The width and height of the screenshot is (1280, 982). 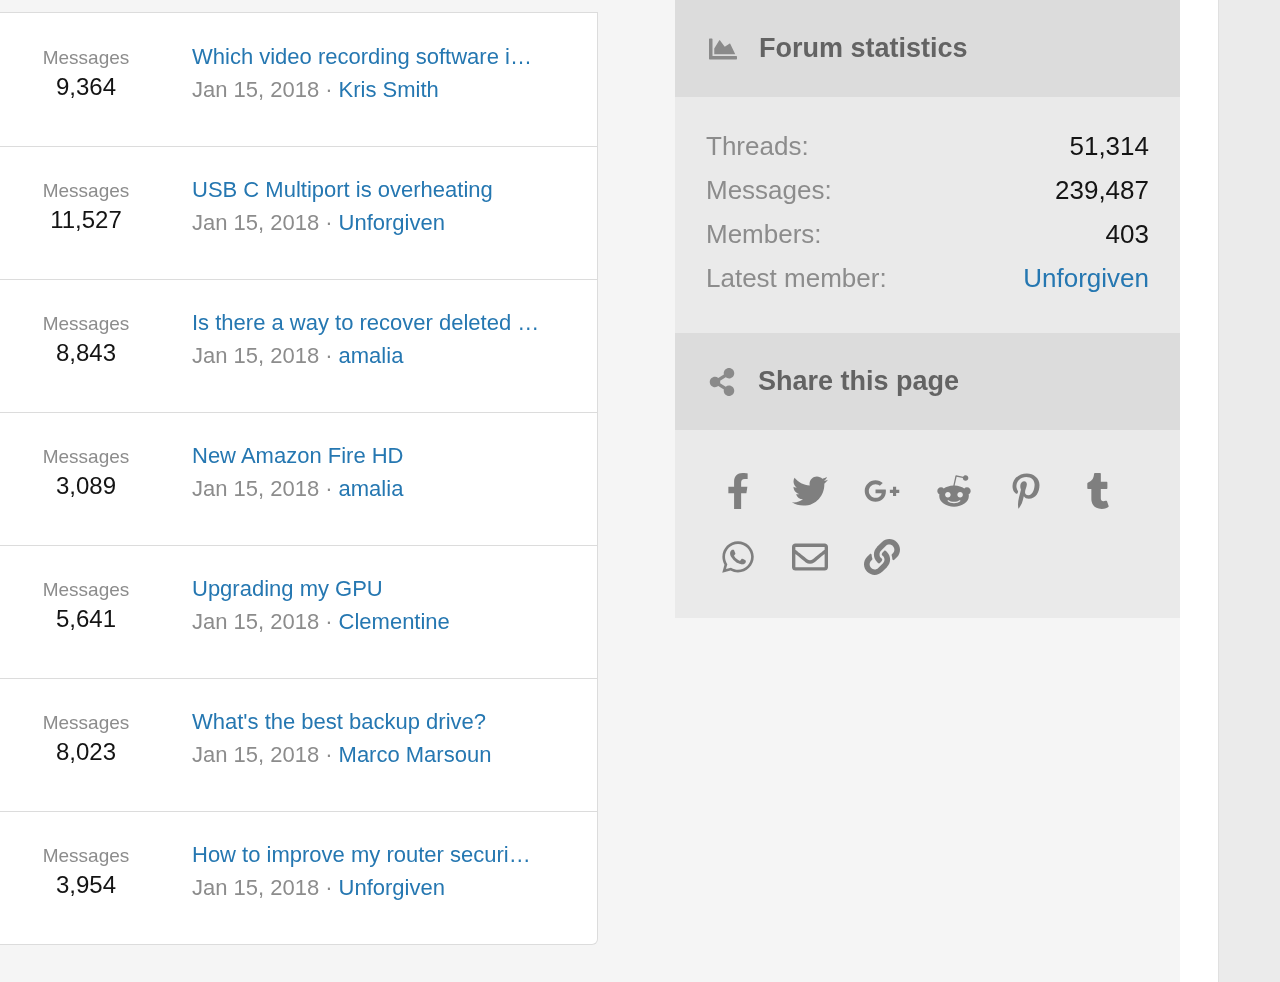 I want to click on message-count: 5,641, so click(x=86, y=619).